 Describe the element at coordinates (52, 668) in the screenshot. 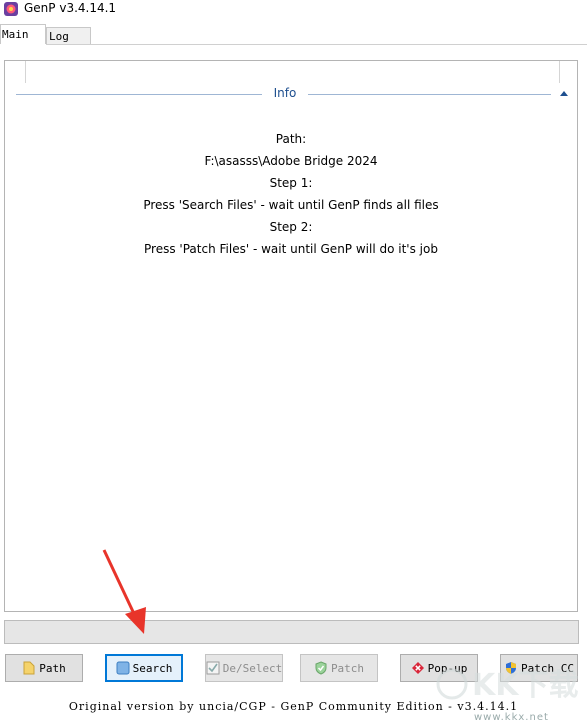

I see `path-button-label: Path` at that location.